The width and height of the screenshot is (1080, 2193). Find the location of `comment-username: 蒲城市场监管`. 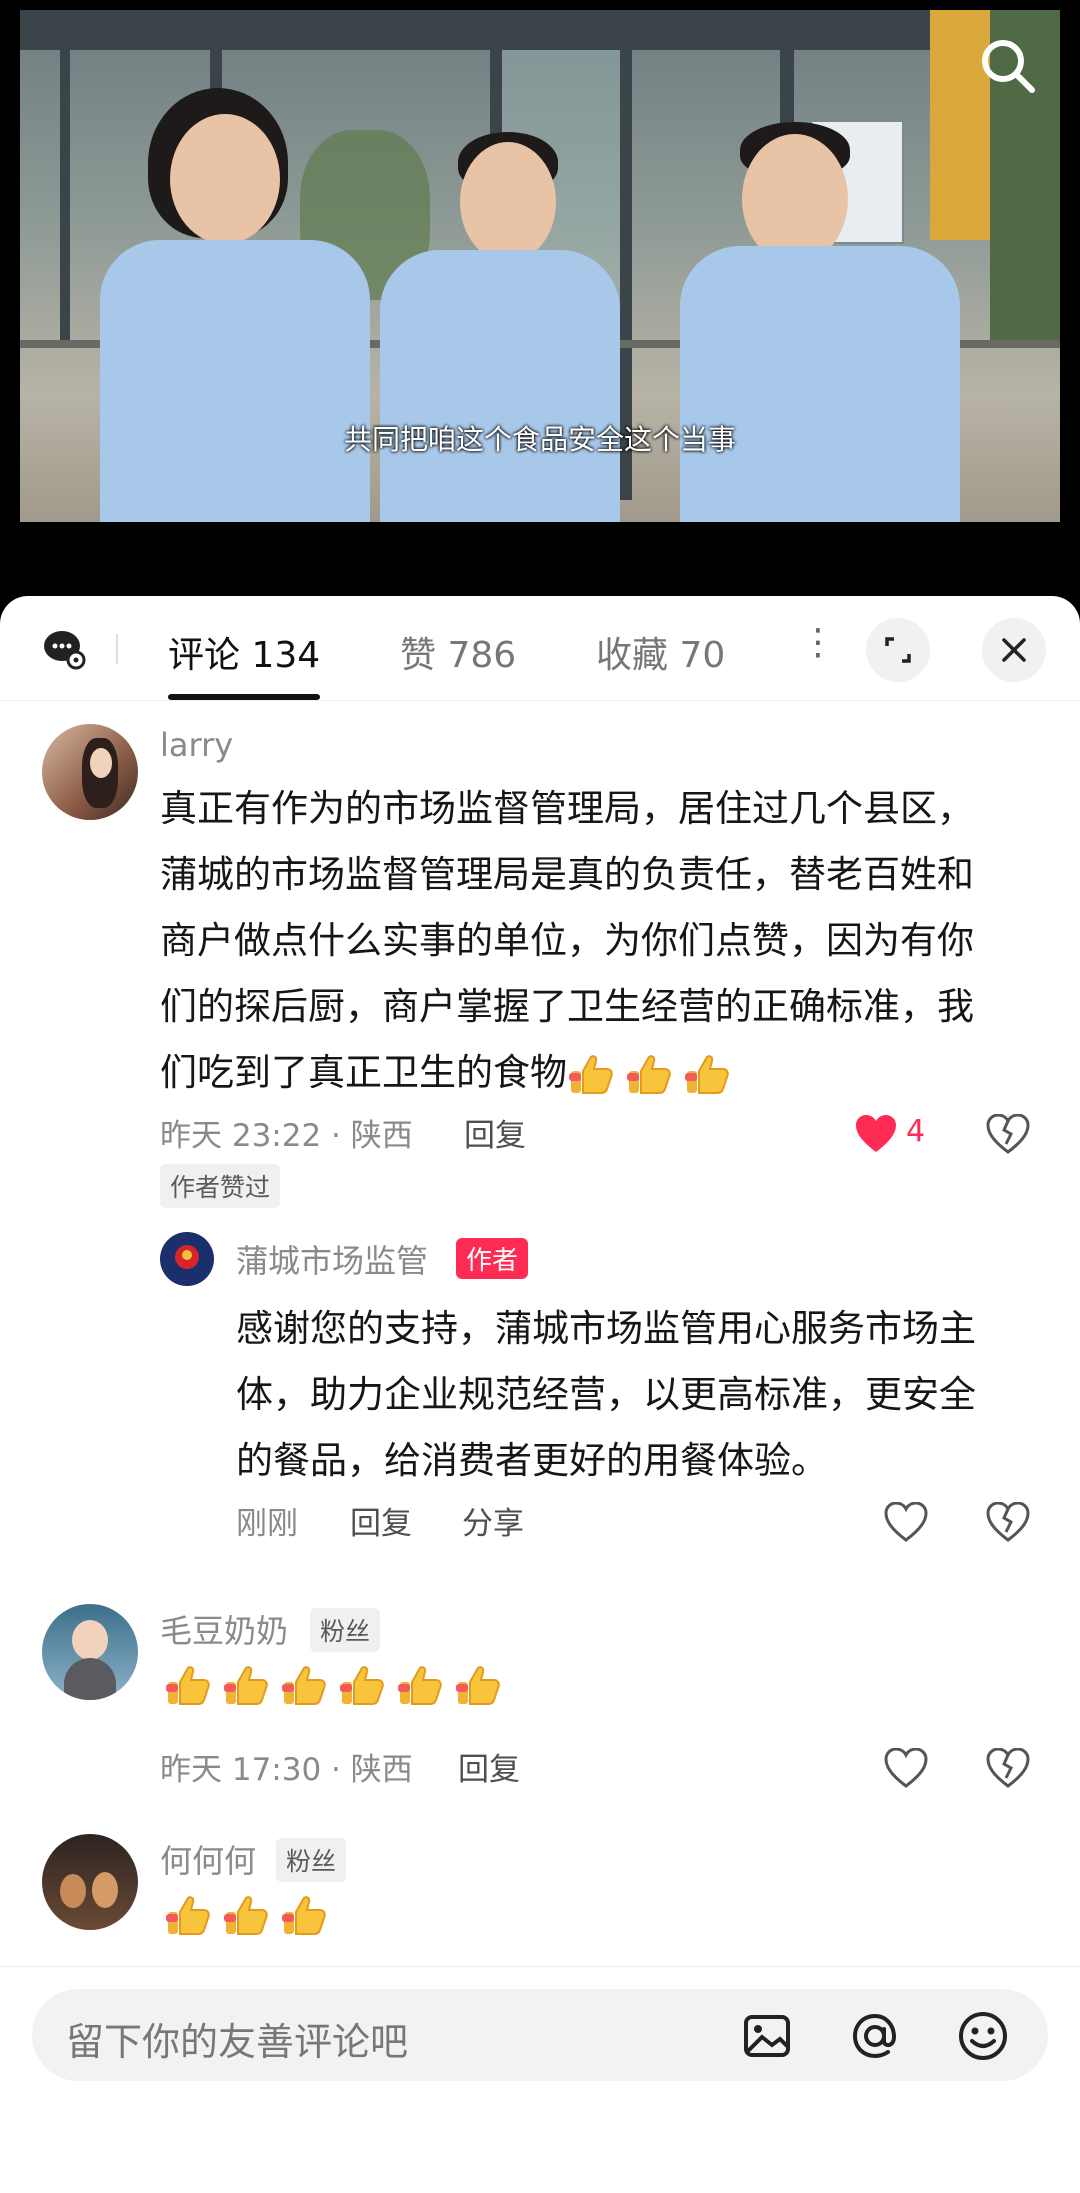

comment-username: 蒲城市场监管 is located at coordinates (332, 1259).